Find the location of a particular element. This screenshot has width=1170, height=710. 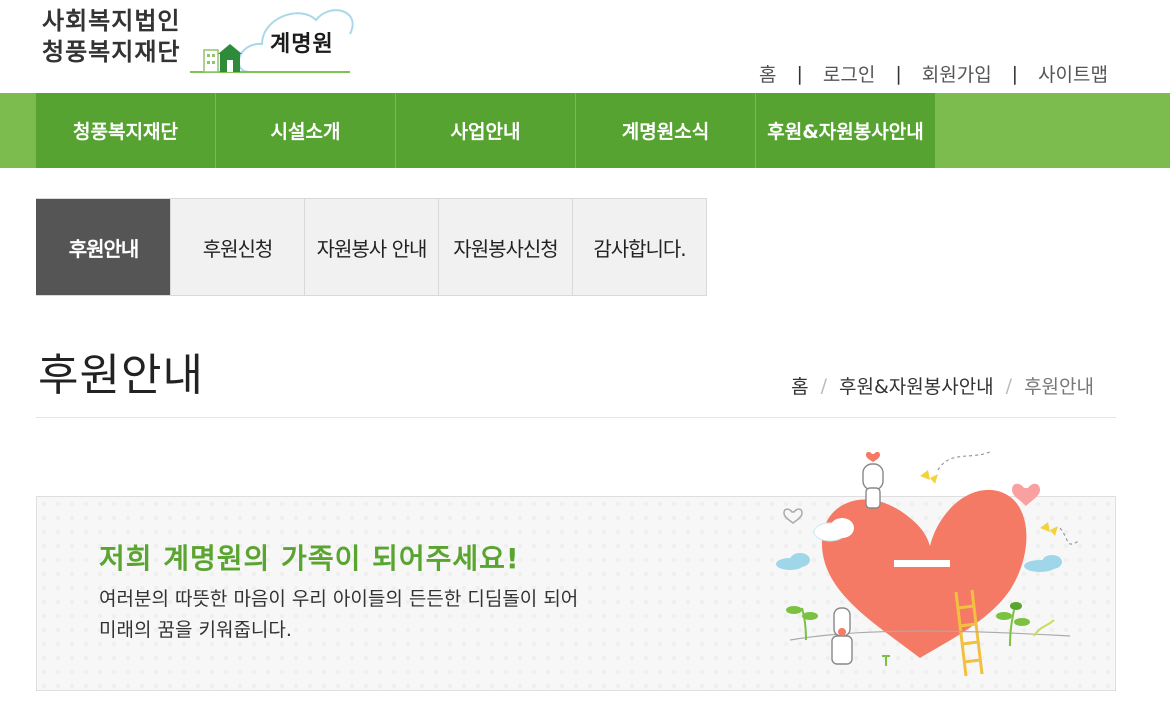

main-nav-bar: 청풍복지재단 시설소개 사업안내 계명원소식 후원&자원봉사안내 is located at coordinates (585, 130).